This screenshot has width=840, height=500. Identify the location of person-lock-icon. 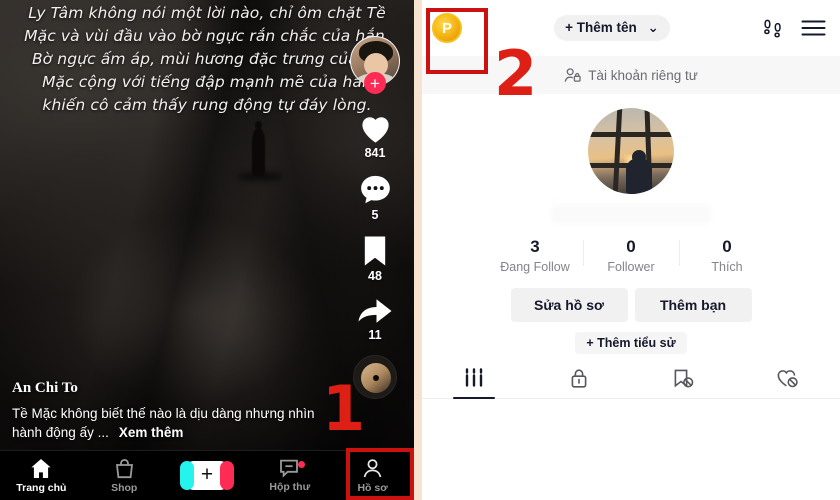
(572, 74).